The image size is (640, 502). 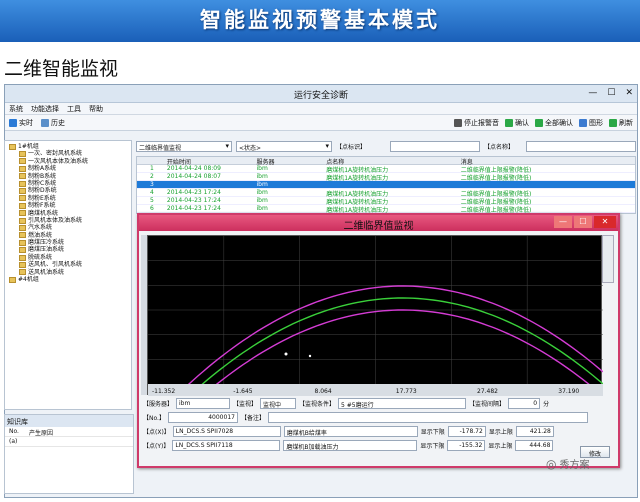 I want to click on tree-node: 制粉B系统, so click(x=68, y=176).